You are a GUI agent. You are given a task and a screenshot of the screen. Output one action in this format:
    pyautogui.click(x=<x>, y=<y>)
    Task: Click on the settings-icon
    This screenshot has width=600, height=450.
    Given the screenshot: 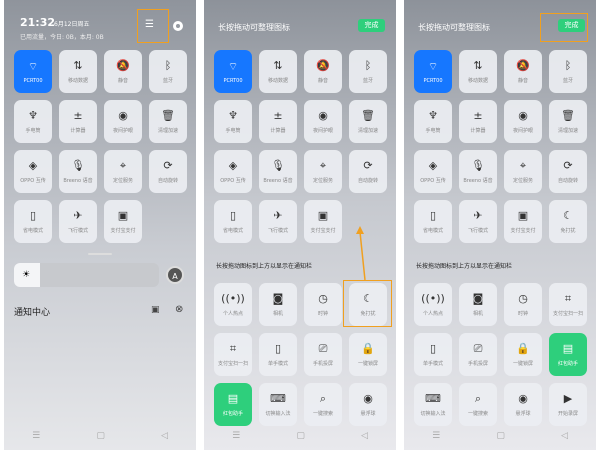 What is the action you would take?
    pyautogui.click(x=178, y=26)
    